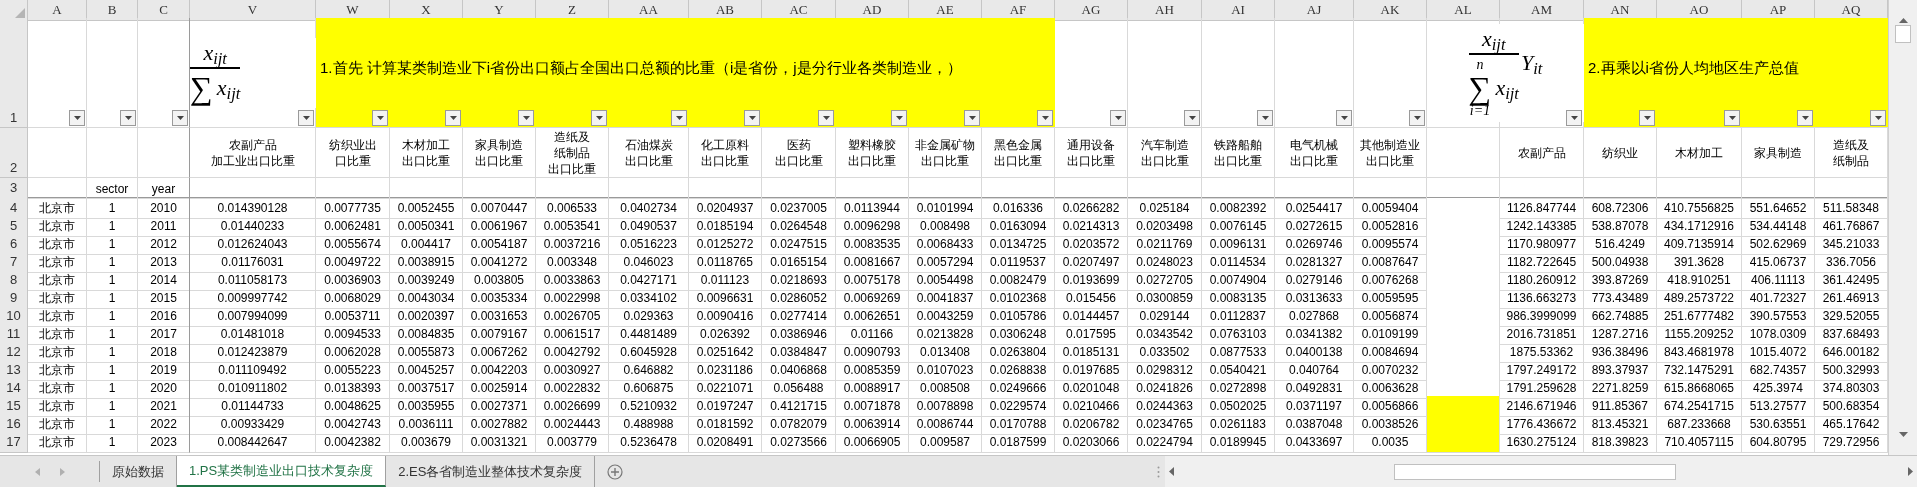  I want to click on row-header: 4, so click(14, 208).